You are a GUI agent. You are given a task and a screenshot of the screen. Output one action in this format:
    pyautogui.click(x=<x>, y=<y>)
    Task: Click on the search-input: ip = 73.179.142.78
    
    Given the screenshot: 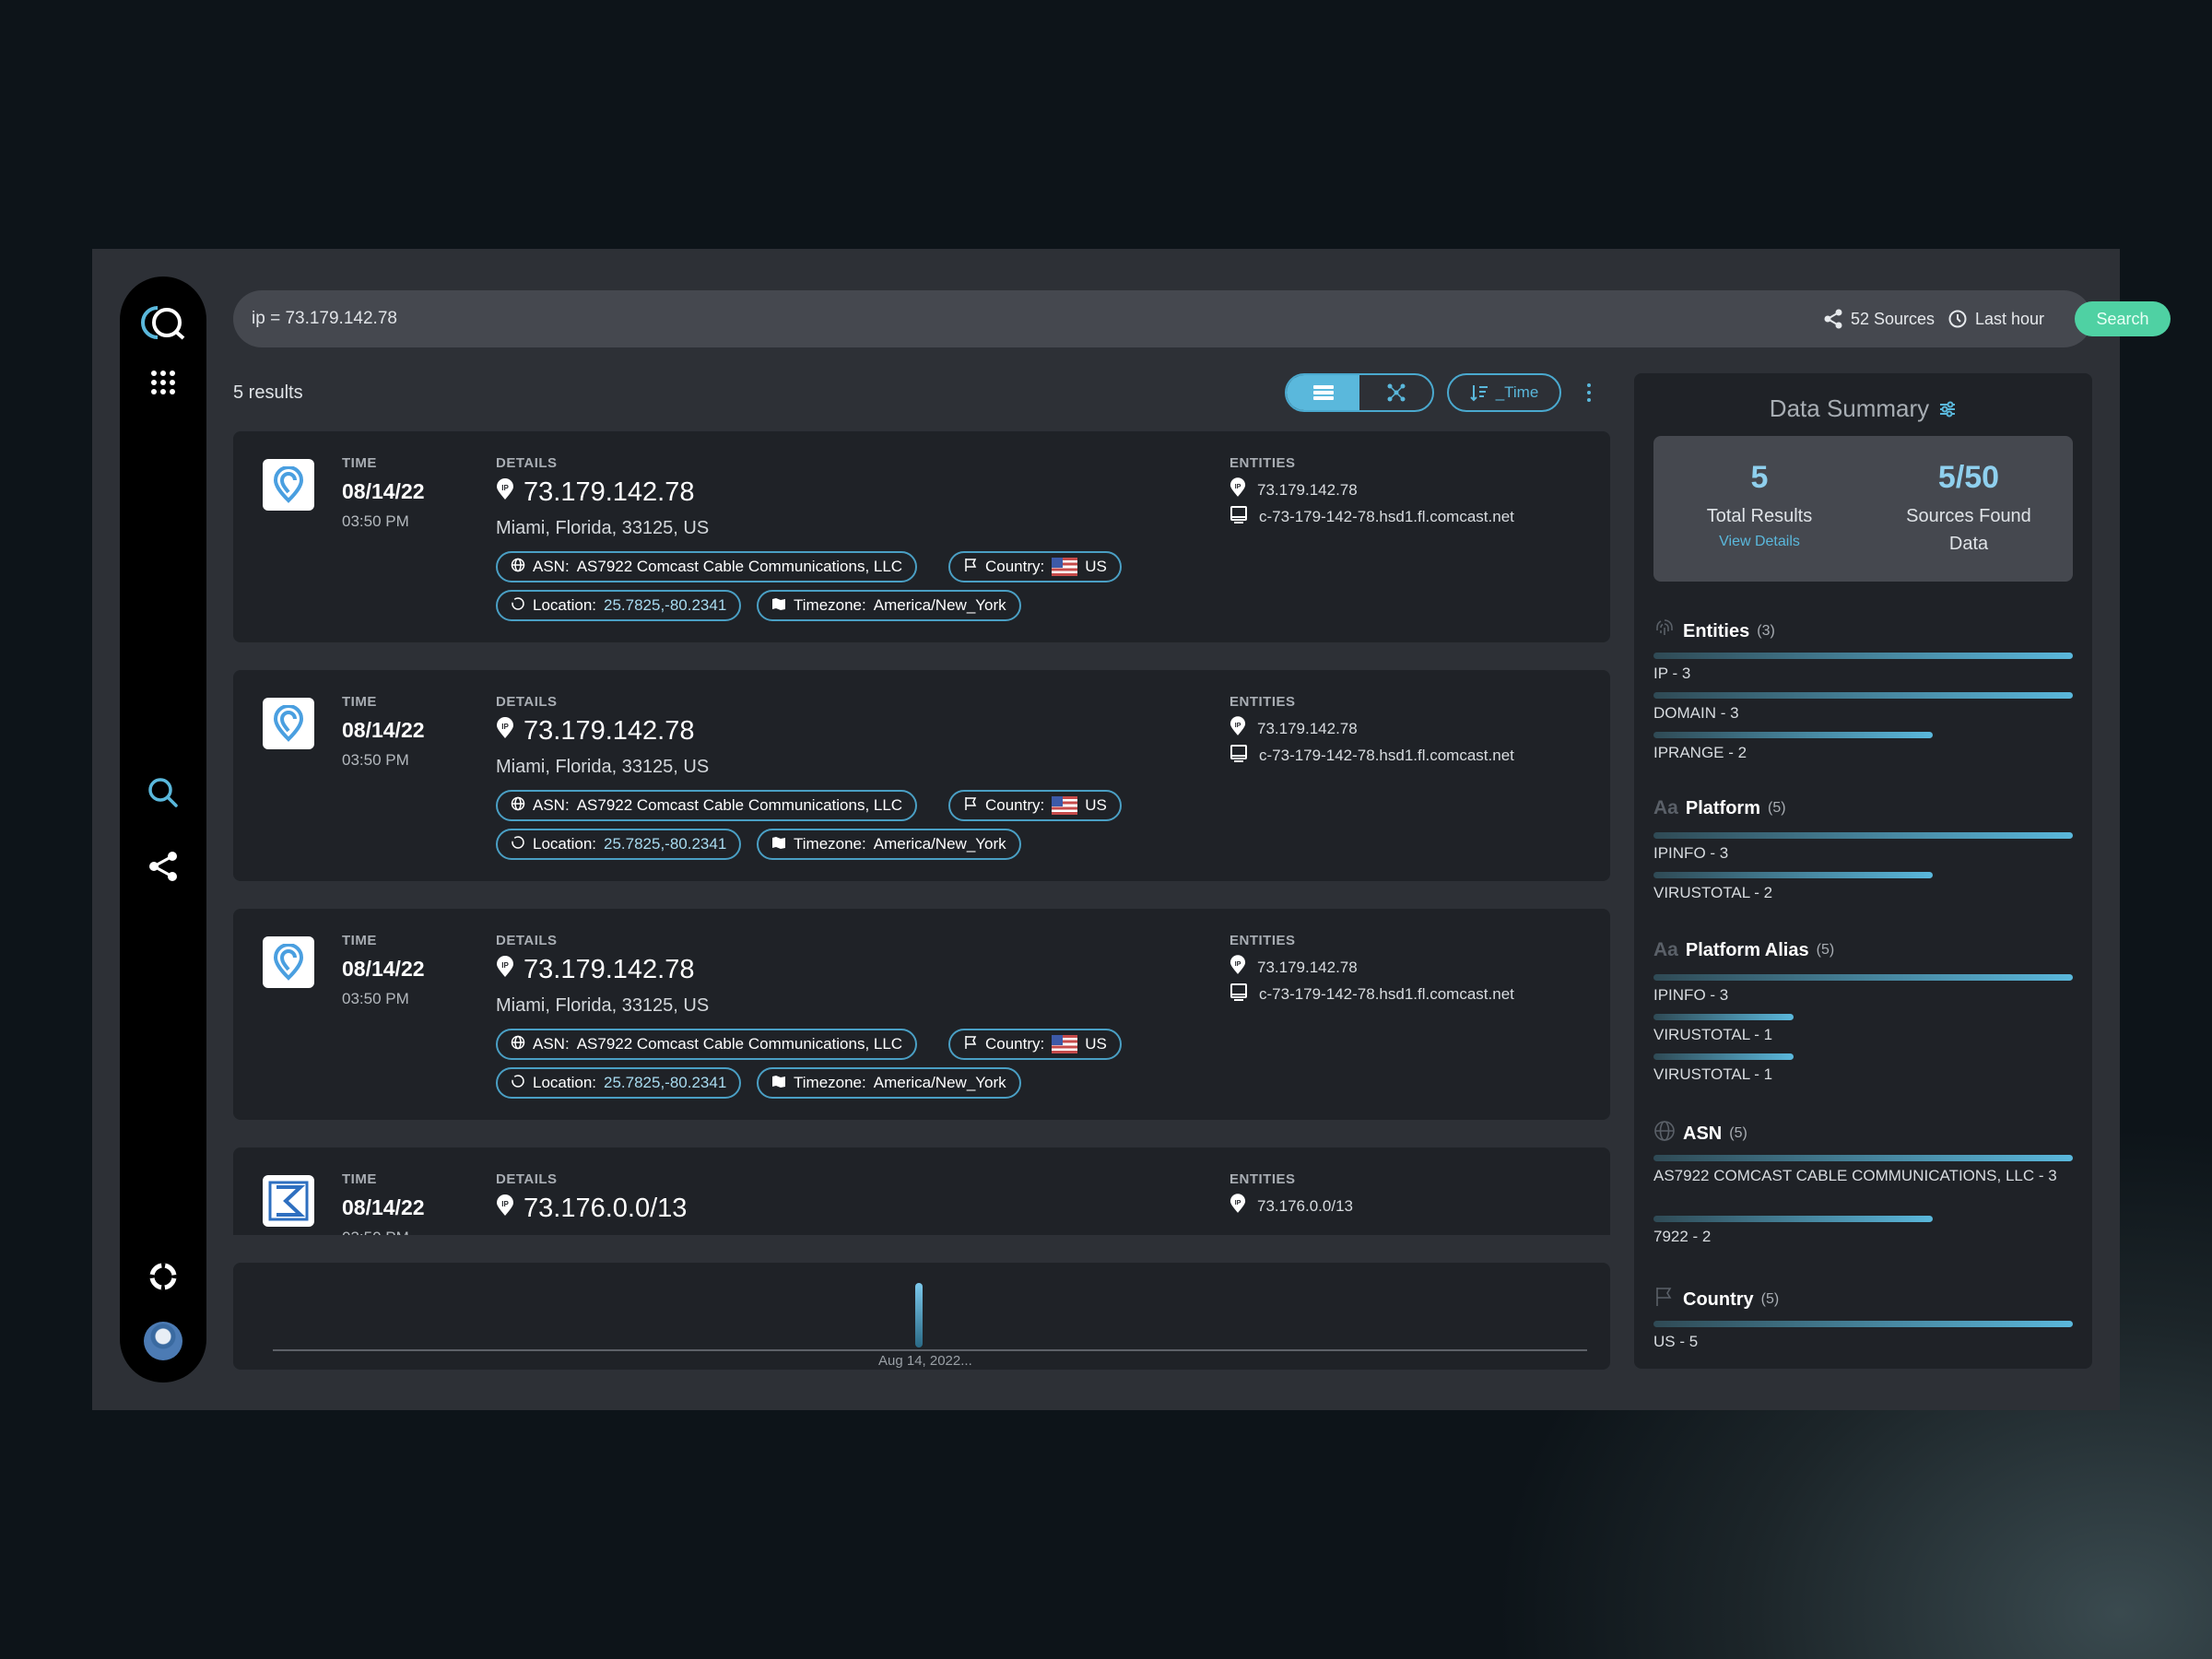 What is the action you would take?
    pyautogui.click(x=324, y=318)
    